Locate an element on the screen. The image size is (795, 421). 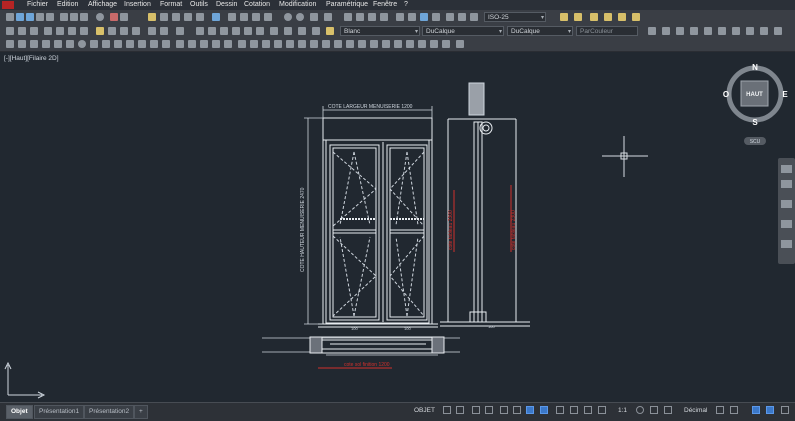
align-icon is located at coordinates (316, 31).